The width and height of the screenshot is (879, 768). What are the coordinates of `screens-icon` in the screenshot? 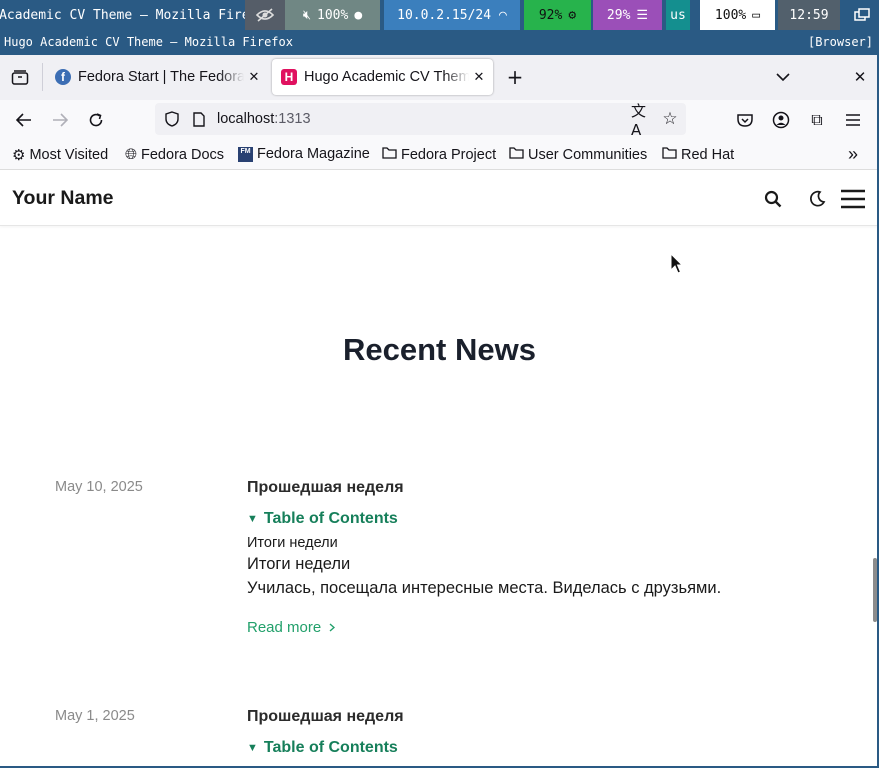 It's located at (861, 15).